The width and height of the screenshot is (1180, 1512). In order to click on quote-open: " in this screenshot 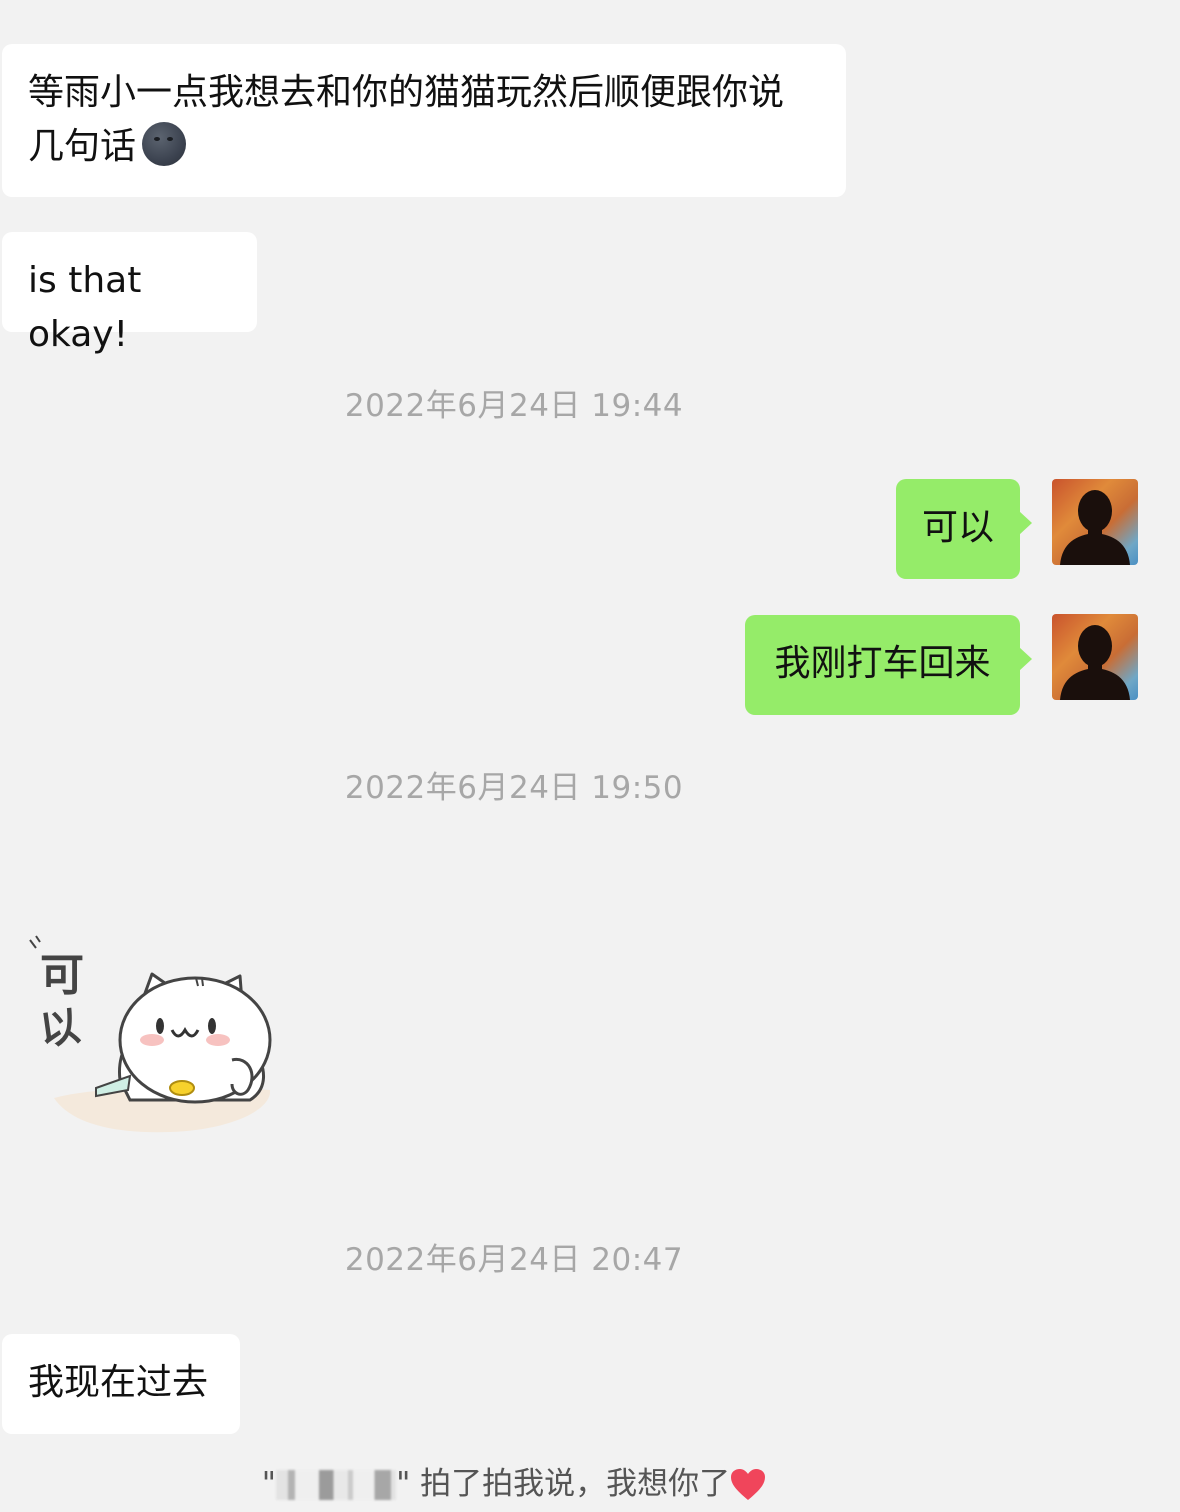, I will do `click(269, 1484)`.